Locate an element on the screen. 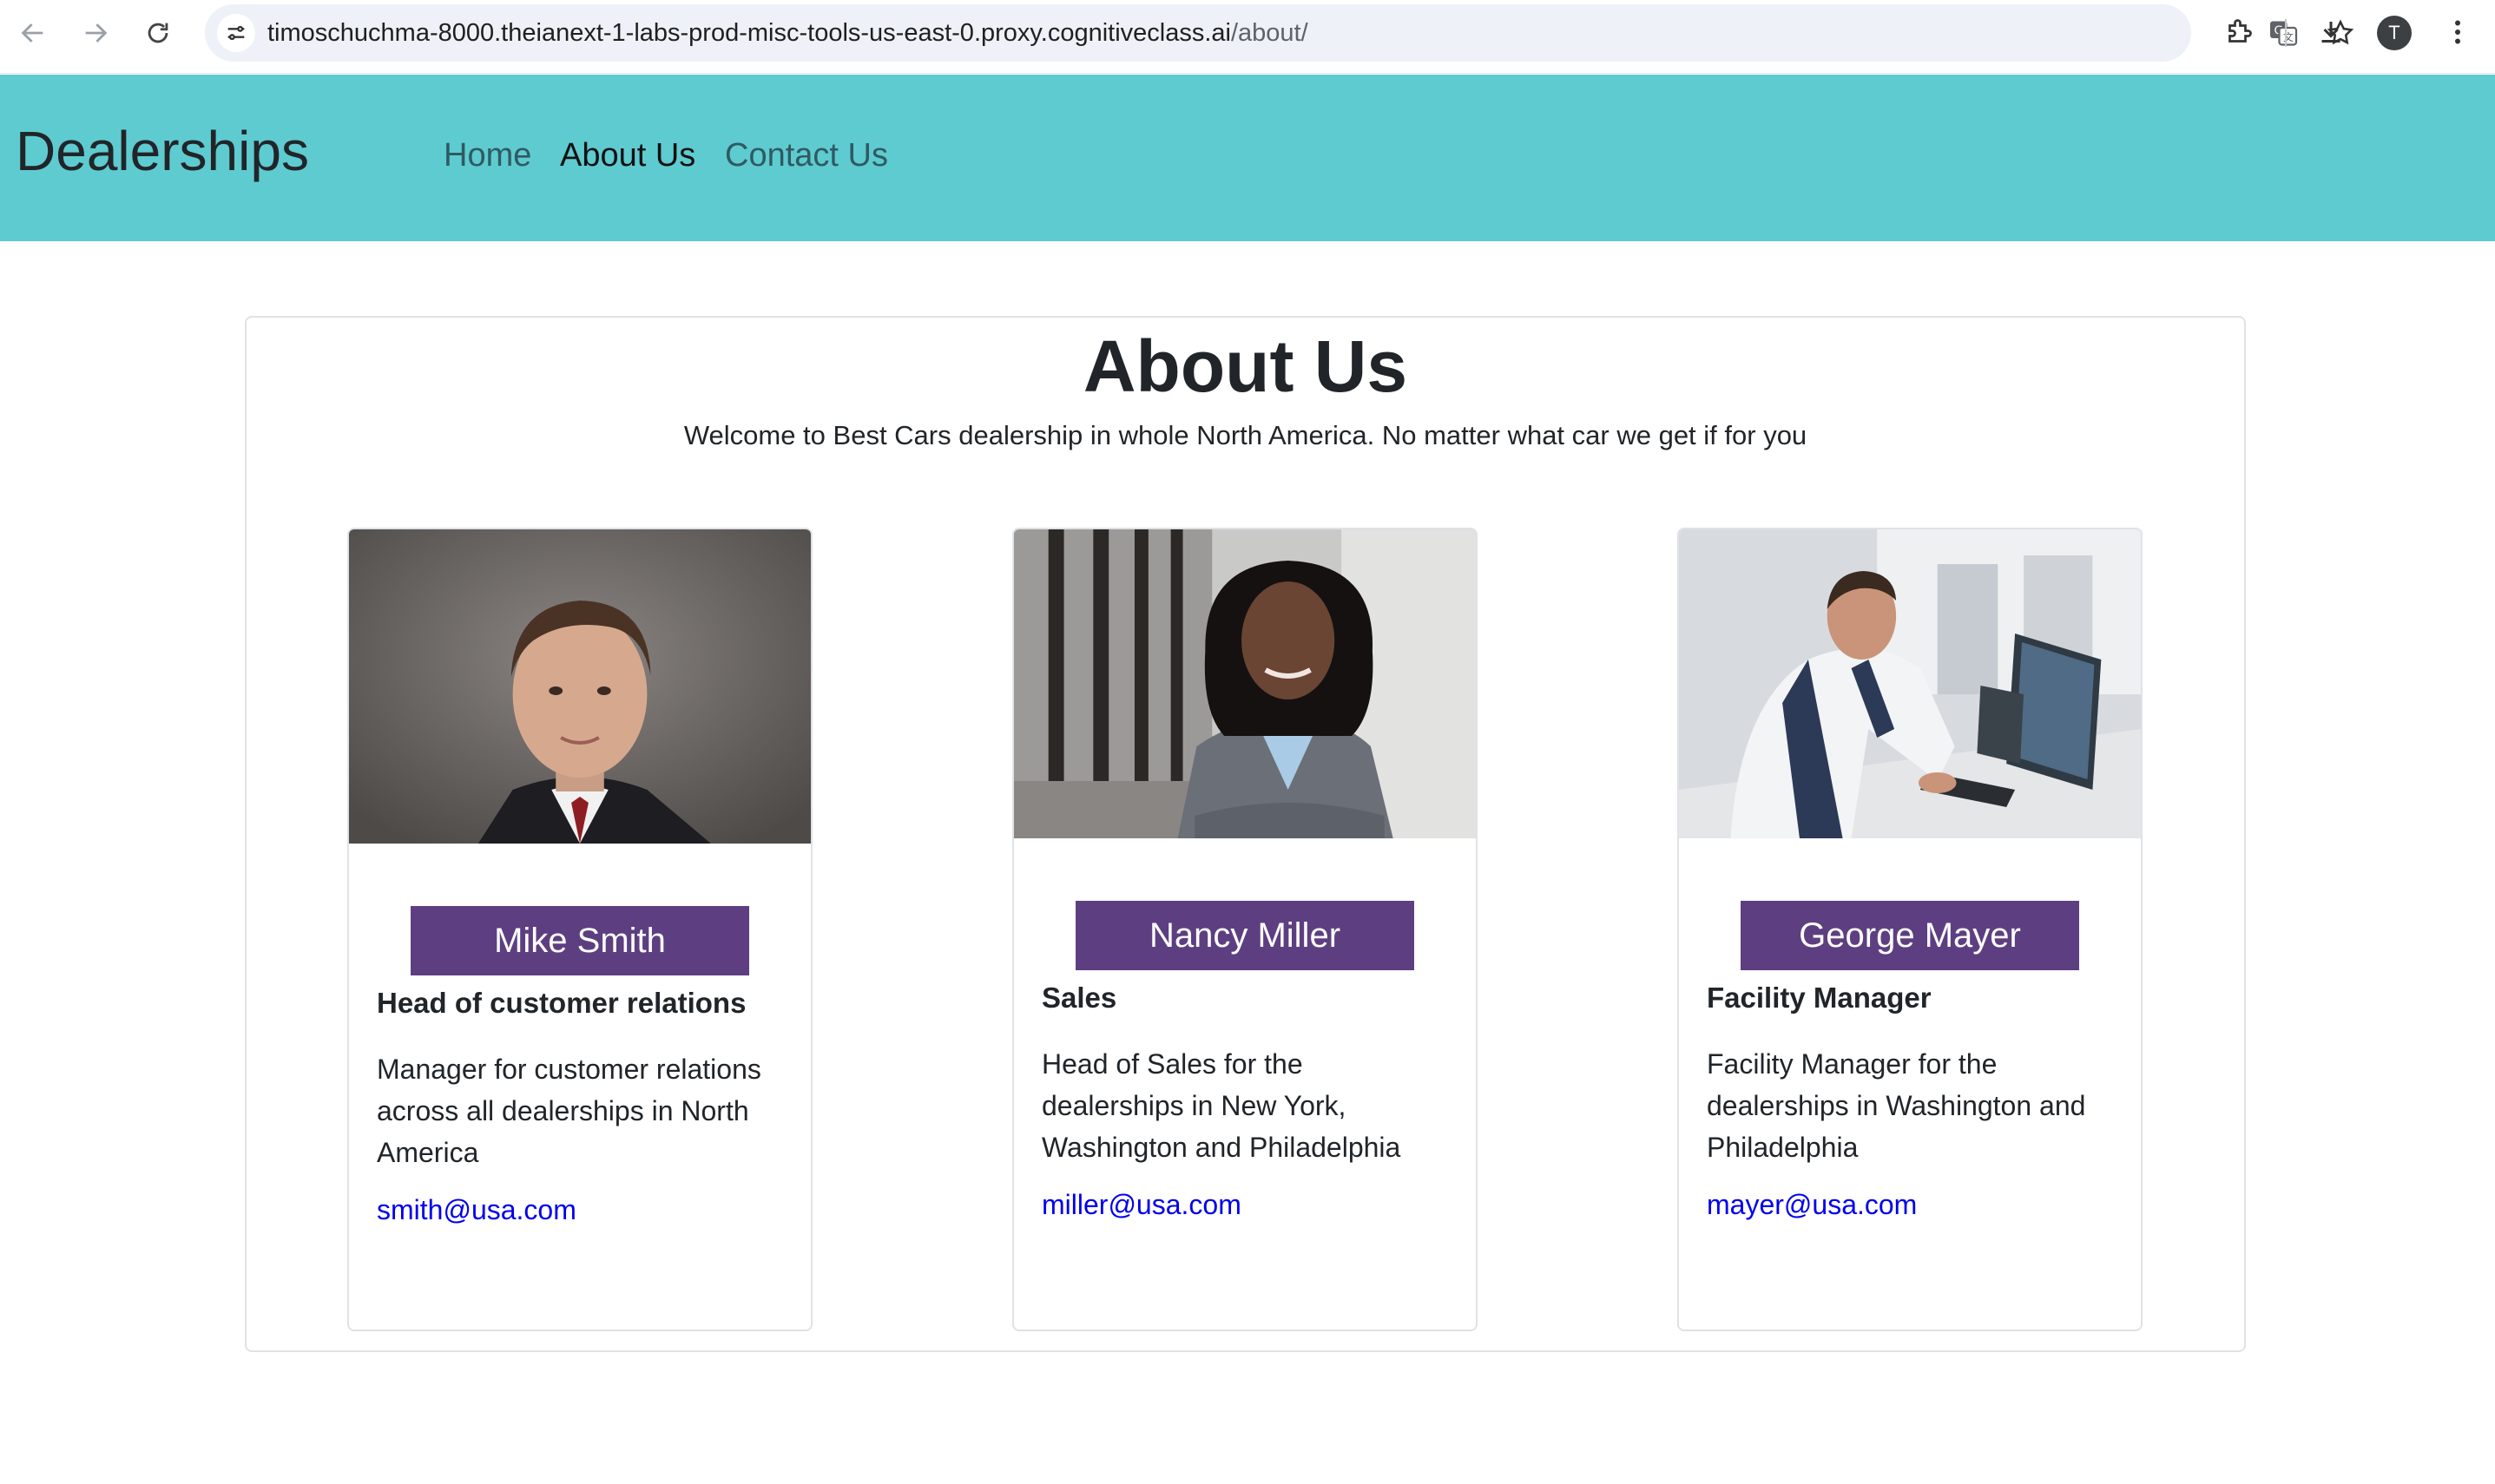  email-link-mike-smith: smith@usa.com is located at coordinates (476, 1210).